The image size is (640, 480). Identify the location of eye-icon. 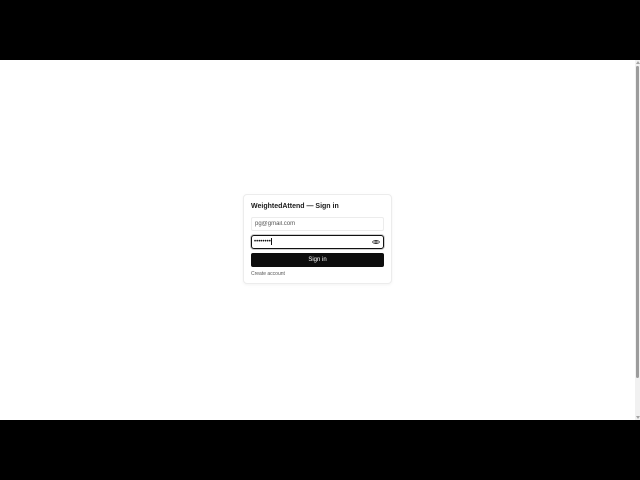
(376, 242).